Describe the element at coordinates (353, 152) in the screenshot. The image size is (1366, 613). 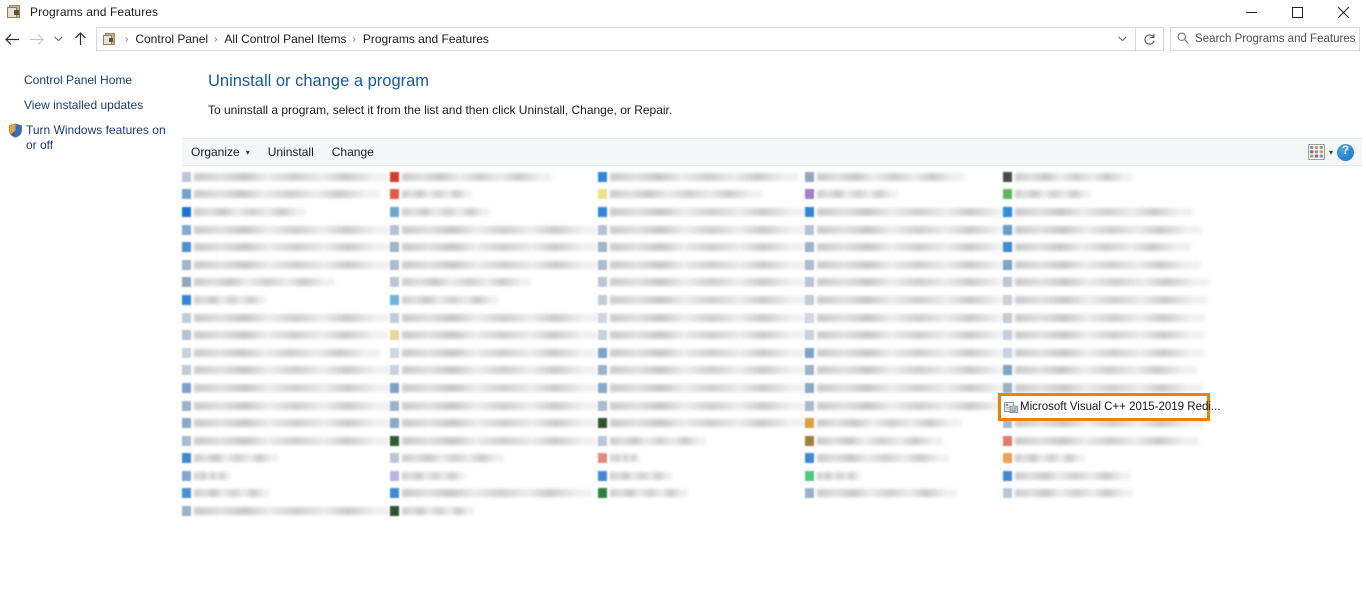
I see `change-button: Change` at that location.